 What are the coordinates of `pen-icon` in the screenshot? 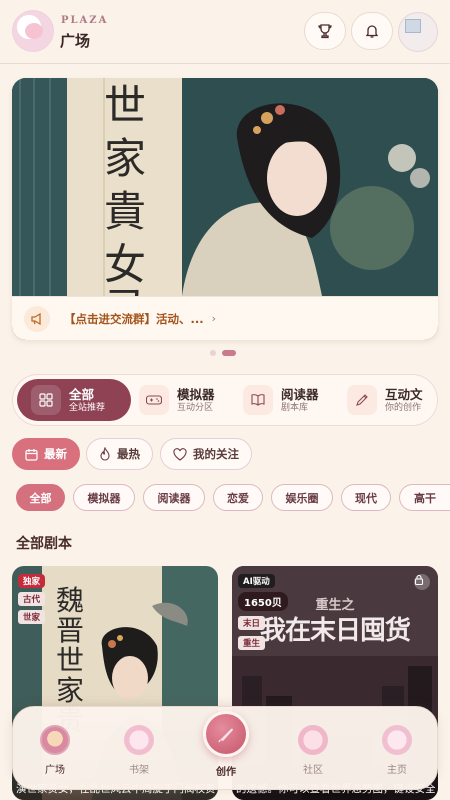 It's located at (362, 400).